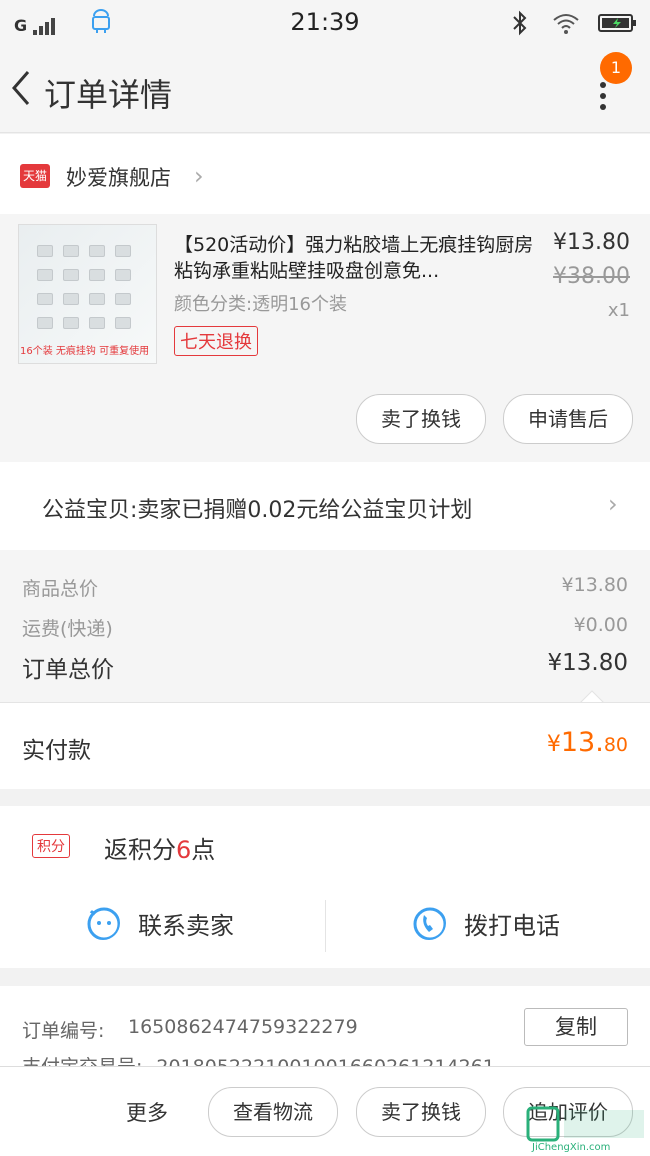 This screenshot has height=1156, width=650. What do you see at coordinates (108, 95) in the screenshot?
I see `page-title: 订单详情` at bounding box center [108, 95].